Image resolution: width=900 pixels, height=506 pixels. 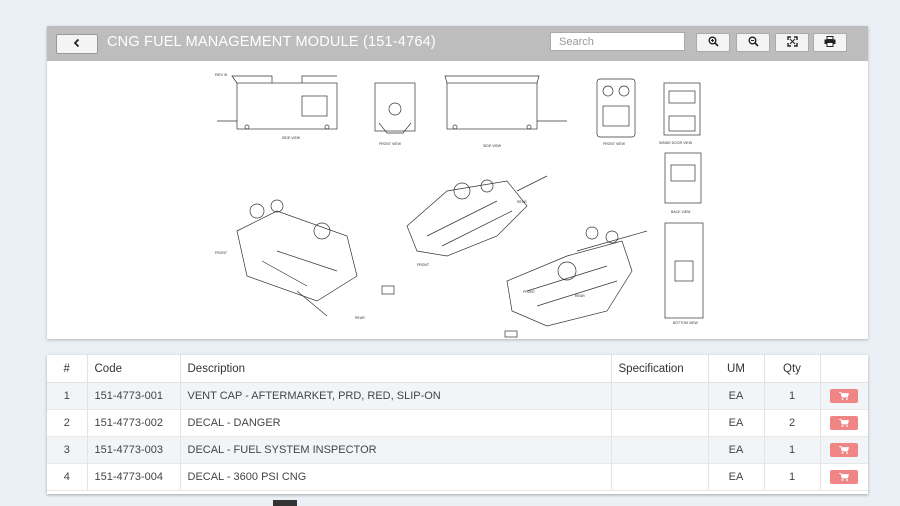 I want to click on fit-screen-icon, so click(x=792, y=43).